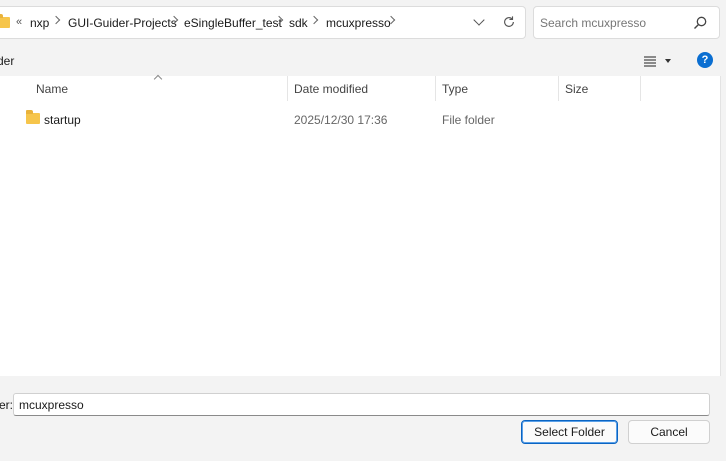 The height and width of the screenshot is (461, 726). I want to click on select-folder-button: Select Folder, so click(569, 432).